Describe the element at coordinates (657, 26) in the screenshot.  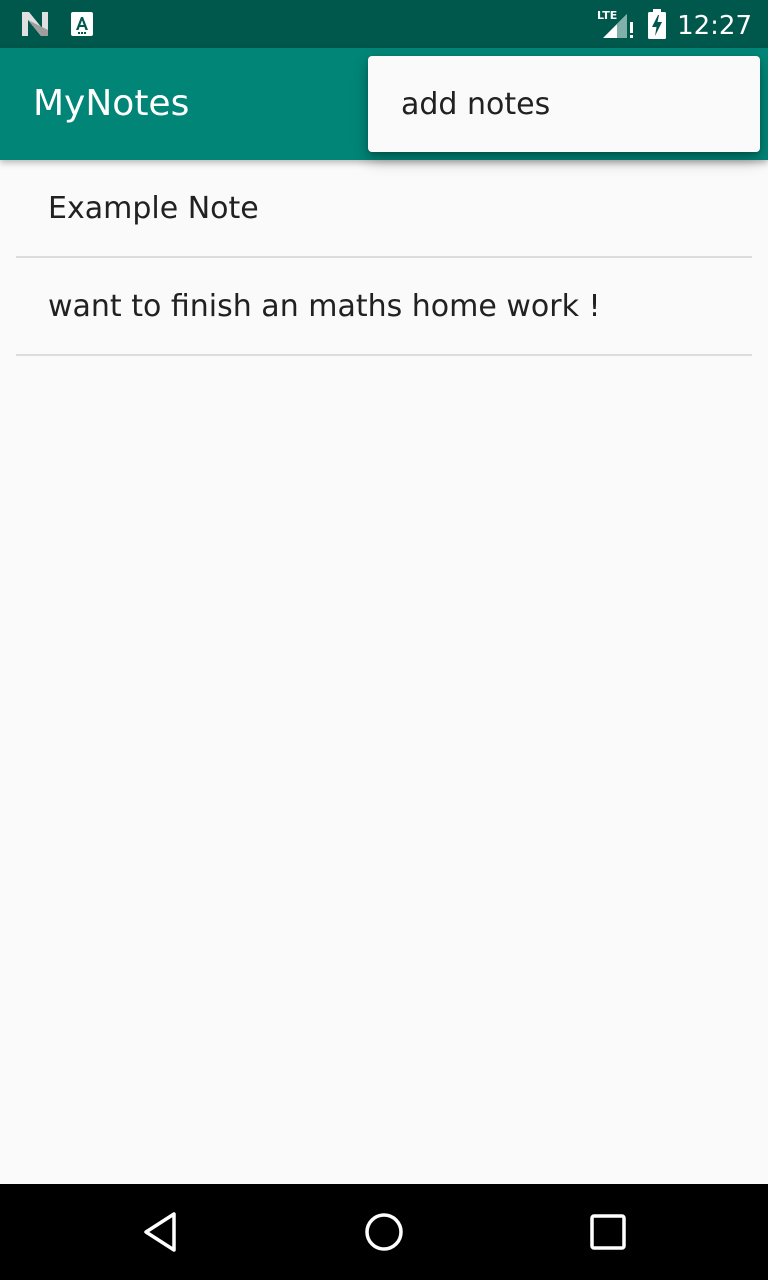
I see `battery-charging-icon` at that location.